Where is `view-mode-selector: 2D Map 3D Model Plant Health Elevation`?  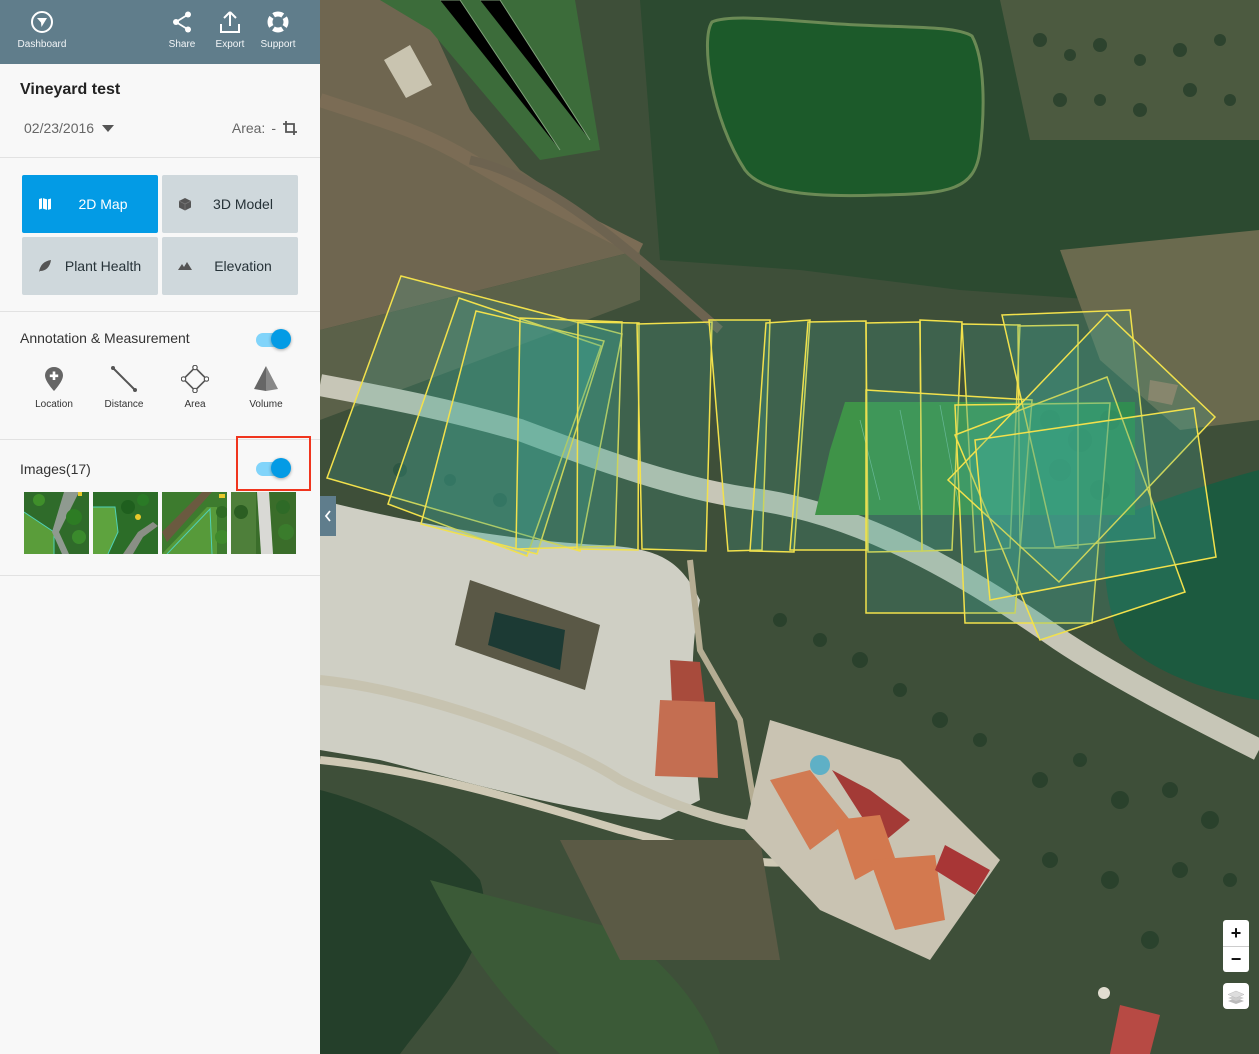 view-mode-selector: 2D Map 3D Model Plant Health Elevation is located at coordinates (160, 235).